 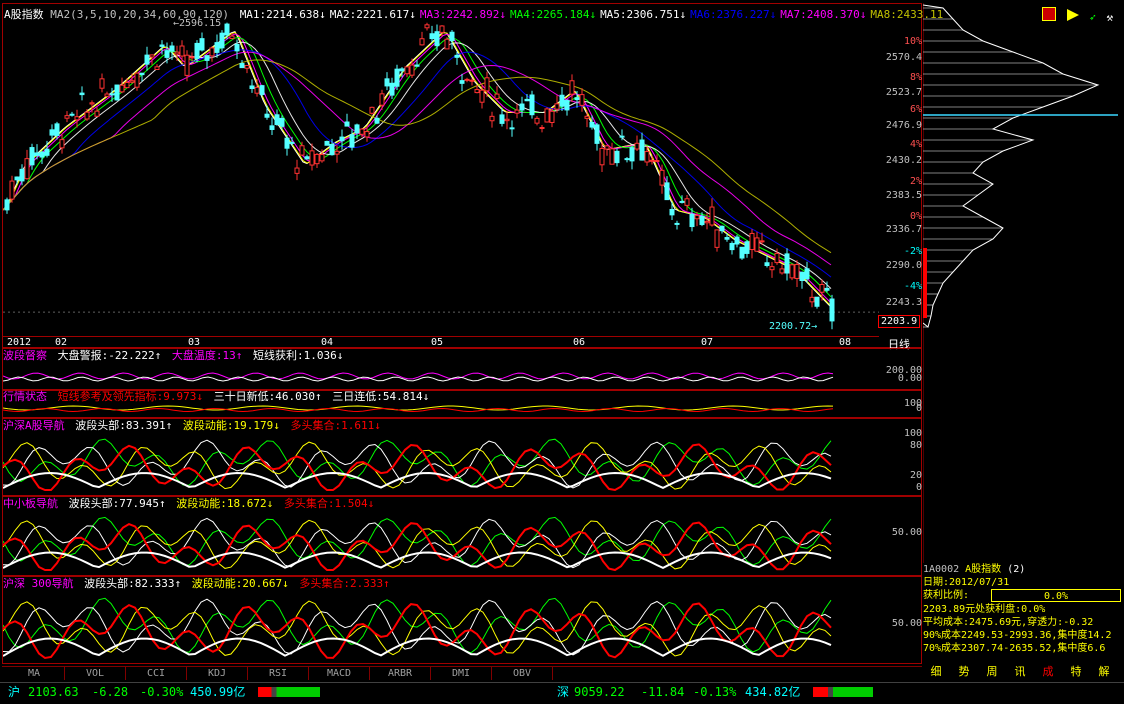 I want to click on pct-tick: 8%, so click(x=915, y=77).